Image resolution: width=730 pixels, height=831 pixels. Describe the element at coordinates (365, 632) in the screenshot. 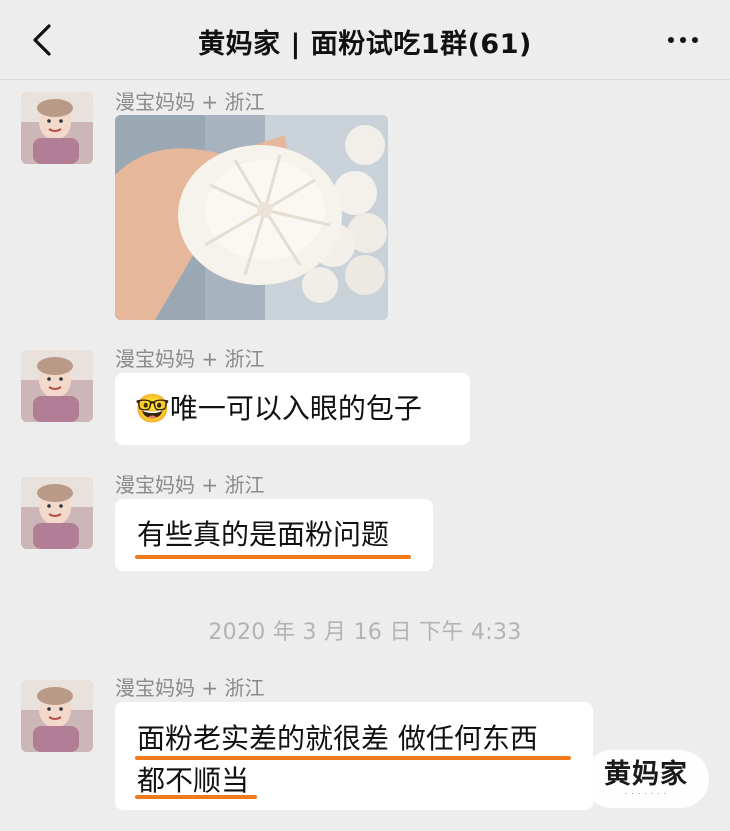

I see `chat-timestamp: 2020 年 3 月 16 日 下午 4:33` at that location.